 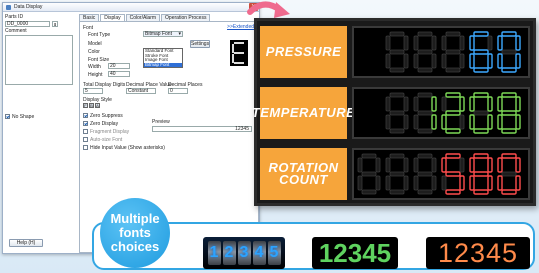 I want to click on no-shape-checkbox, so click(x=7, y=117).